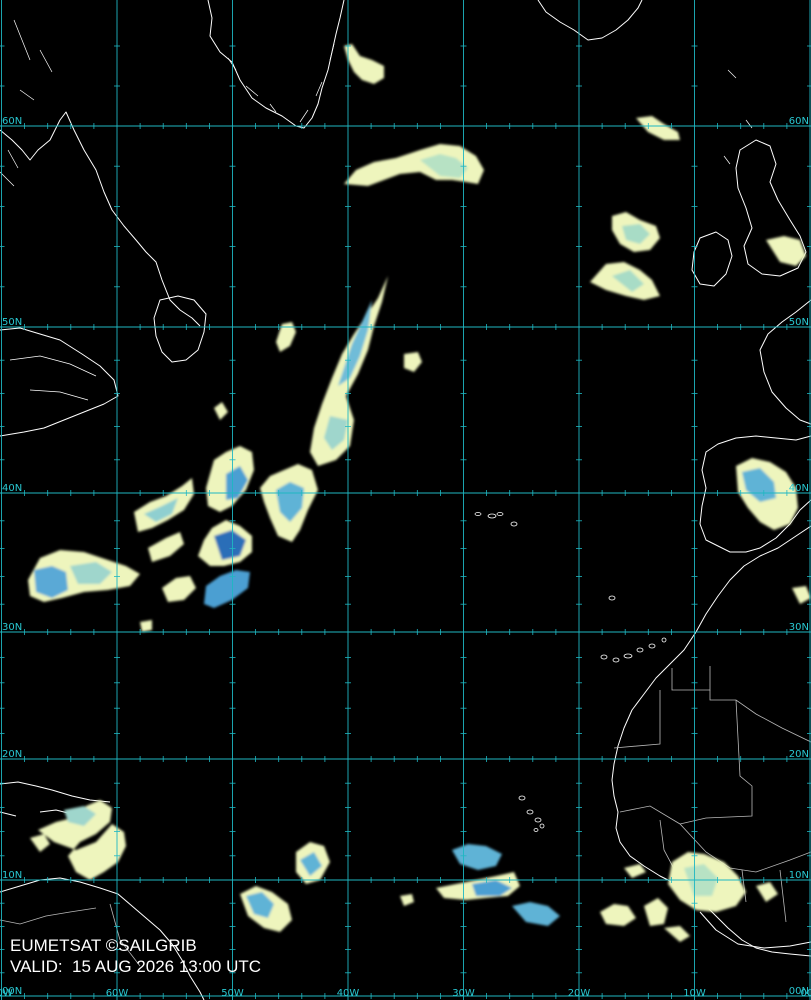 The height and width of the screenshot is (1000, 811). What do you see at coordinates (348, 993) in the screenshot?
I see `longitude-label: 40W` at bounding box center [348, 993].